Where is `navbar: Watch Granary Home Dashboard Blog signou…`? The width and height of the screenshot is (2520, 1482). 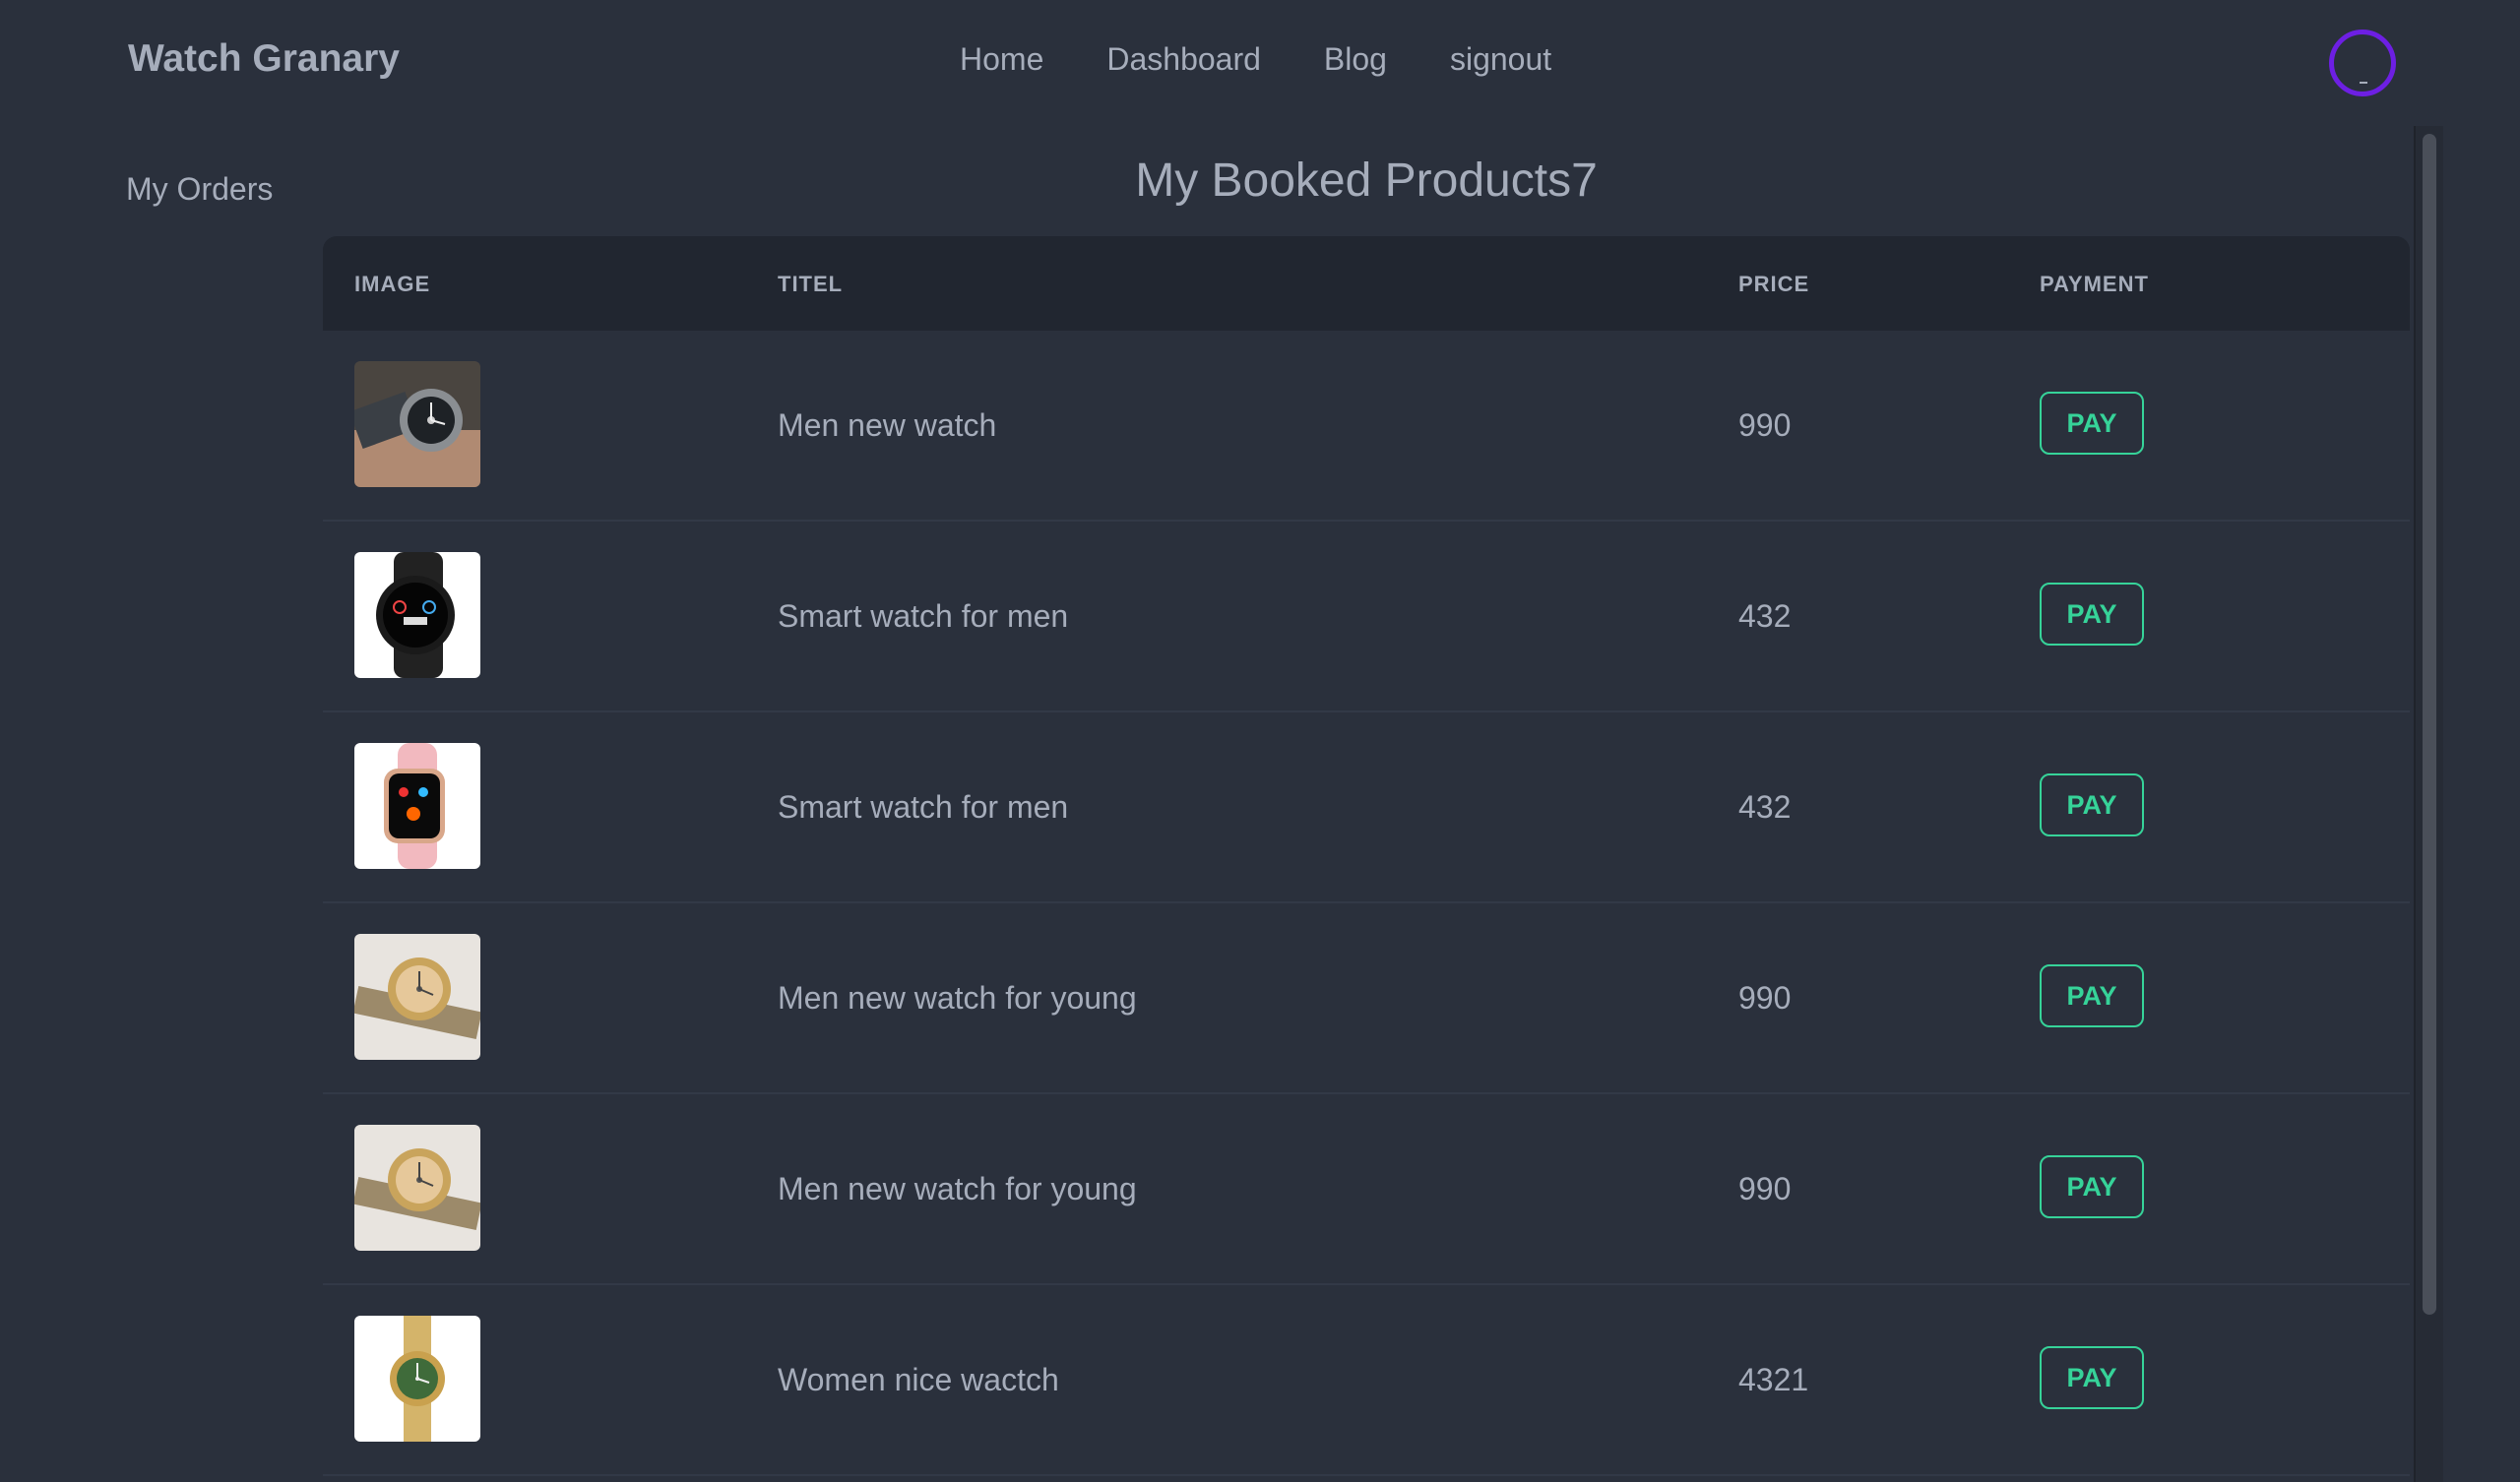 navbar: Watch Granary Home Dashboard Blog signou… is located at coordinates (1260, 64).